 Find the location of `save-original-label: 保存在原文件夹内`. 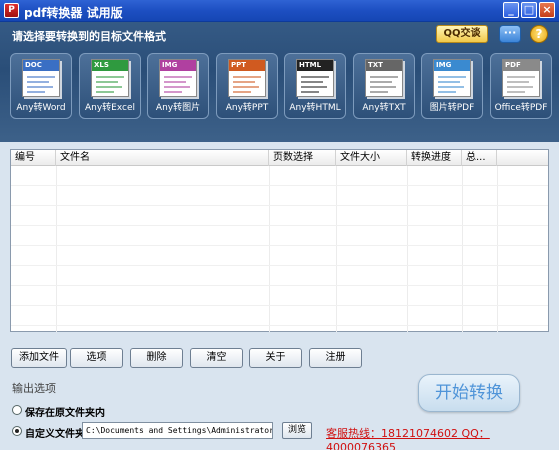

save-original-label: 保存在原文件夹内 is located at coordinates (65, 411).